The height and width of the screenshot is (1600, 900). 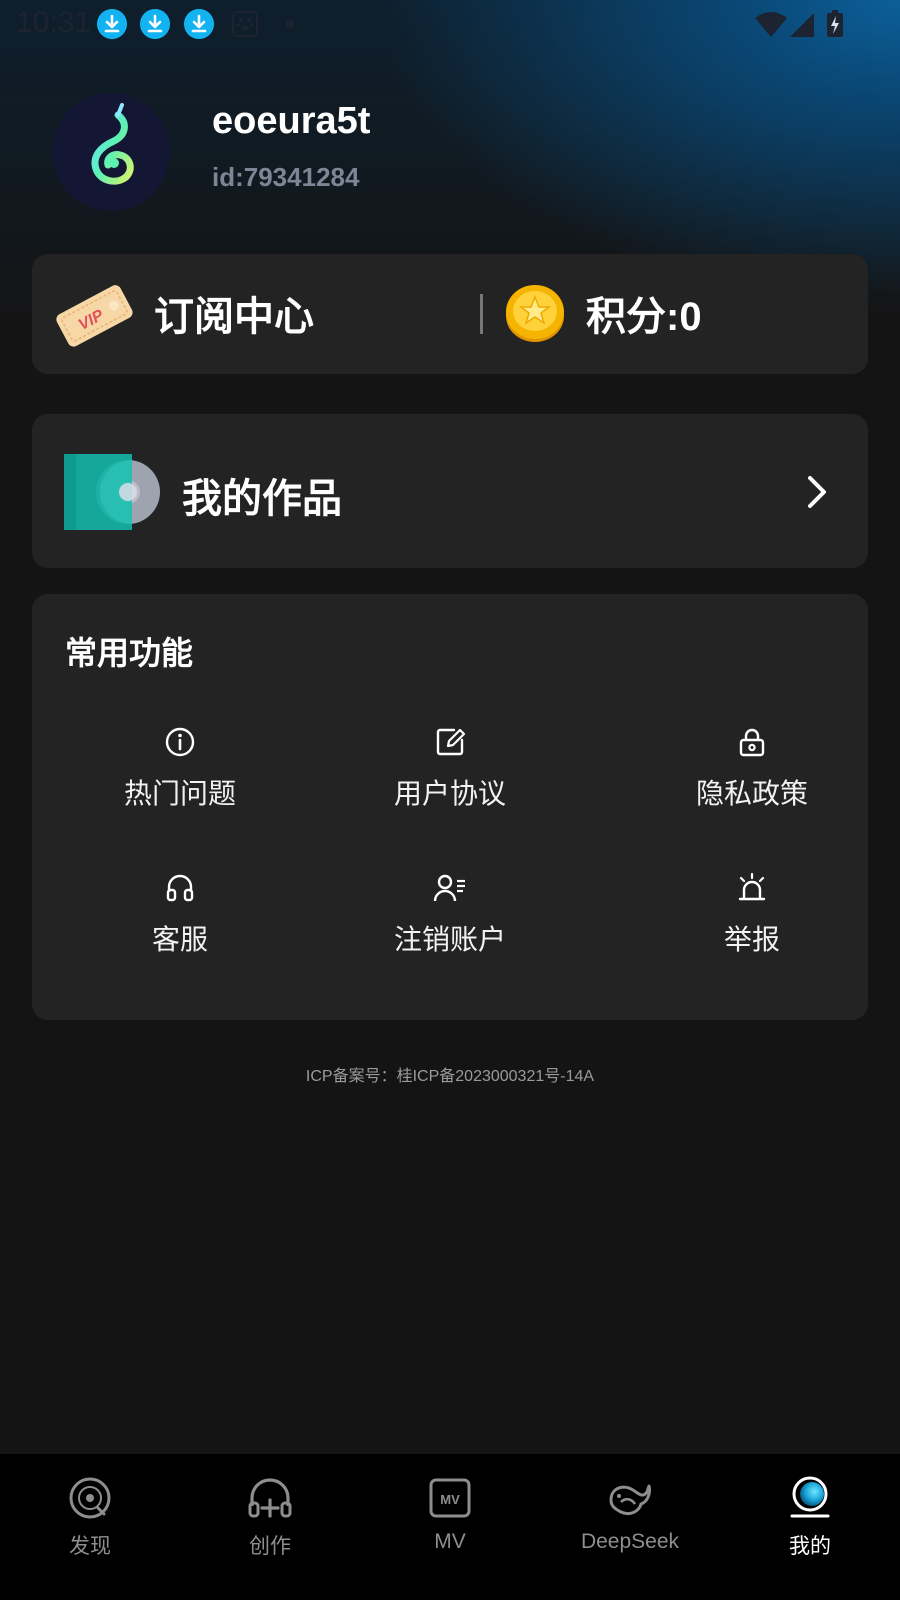 What do you see at coordinates (810, 1546) in the screenshot?
I see `nav-label: 我的` at bounding box center [810, 1546].